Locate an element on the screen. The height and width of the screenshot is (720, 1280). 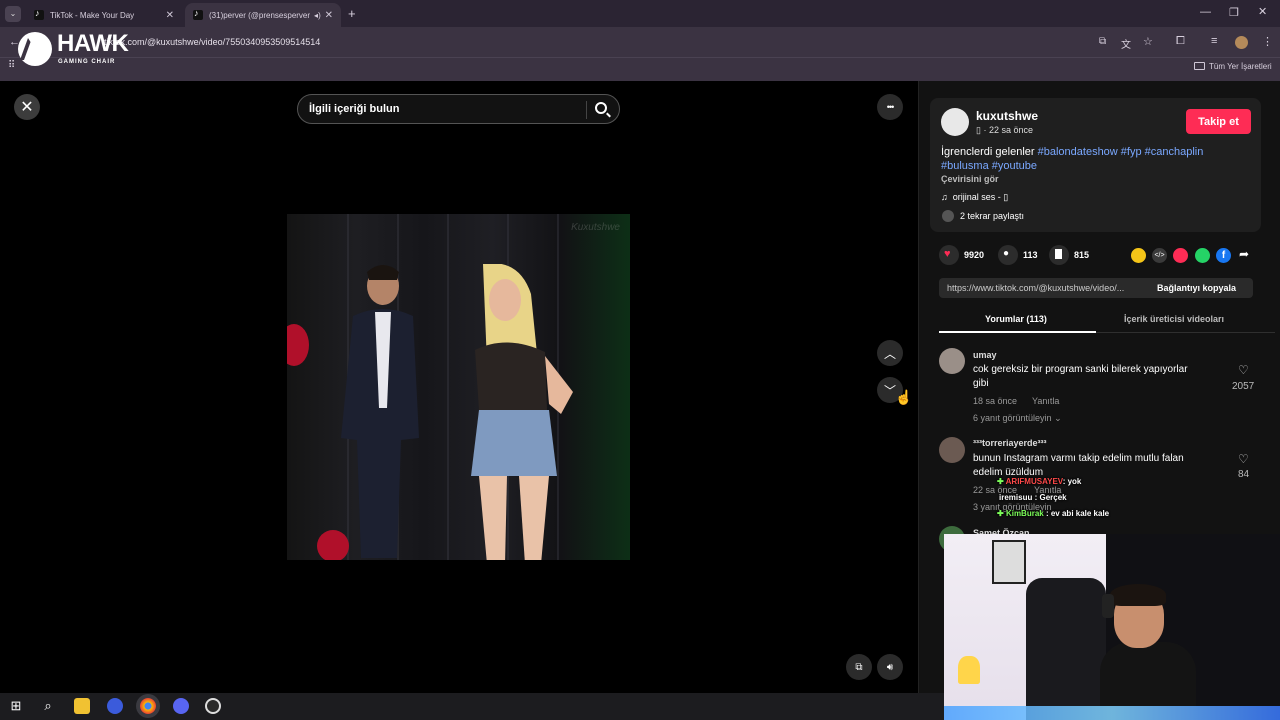
comment-button: ● is located at coordinates (1008, 255).